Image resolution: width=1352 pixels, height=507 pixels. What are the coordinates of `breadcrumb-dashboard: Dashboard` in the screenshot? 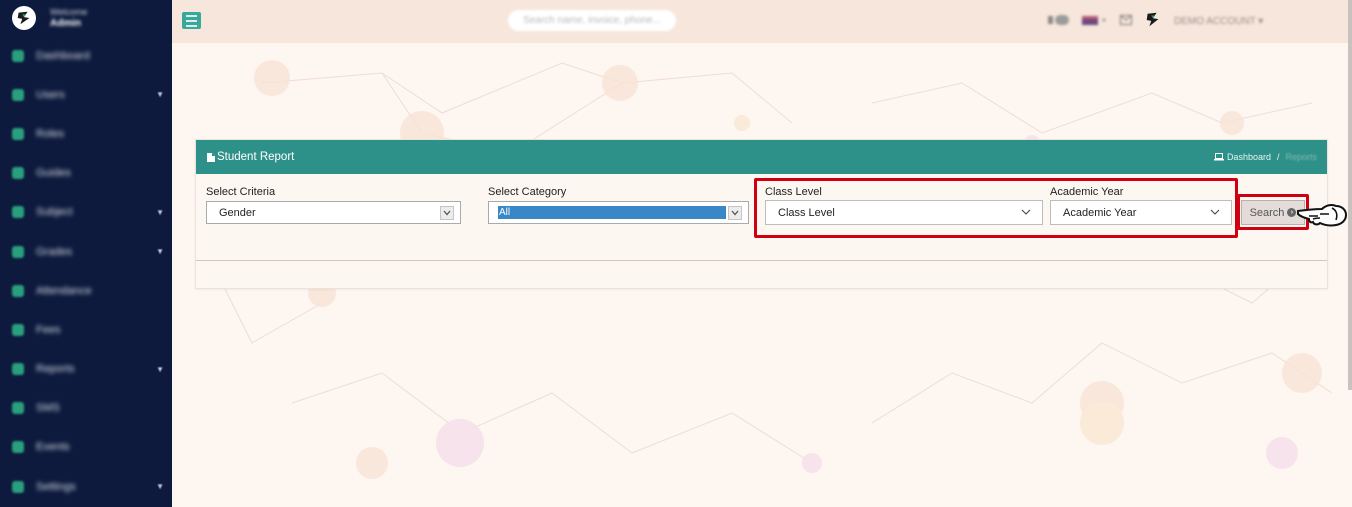 It's located at (1249, 157).